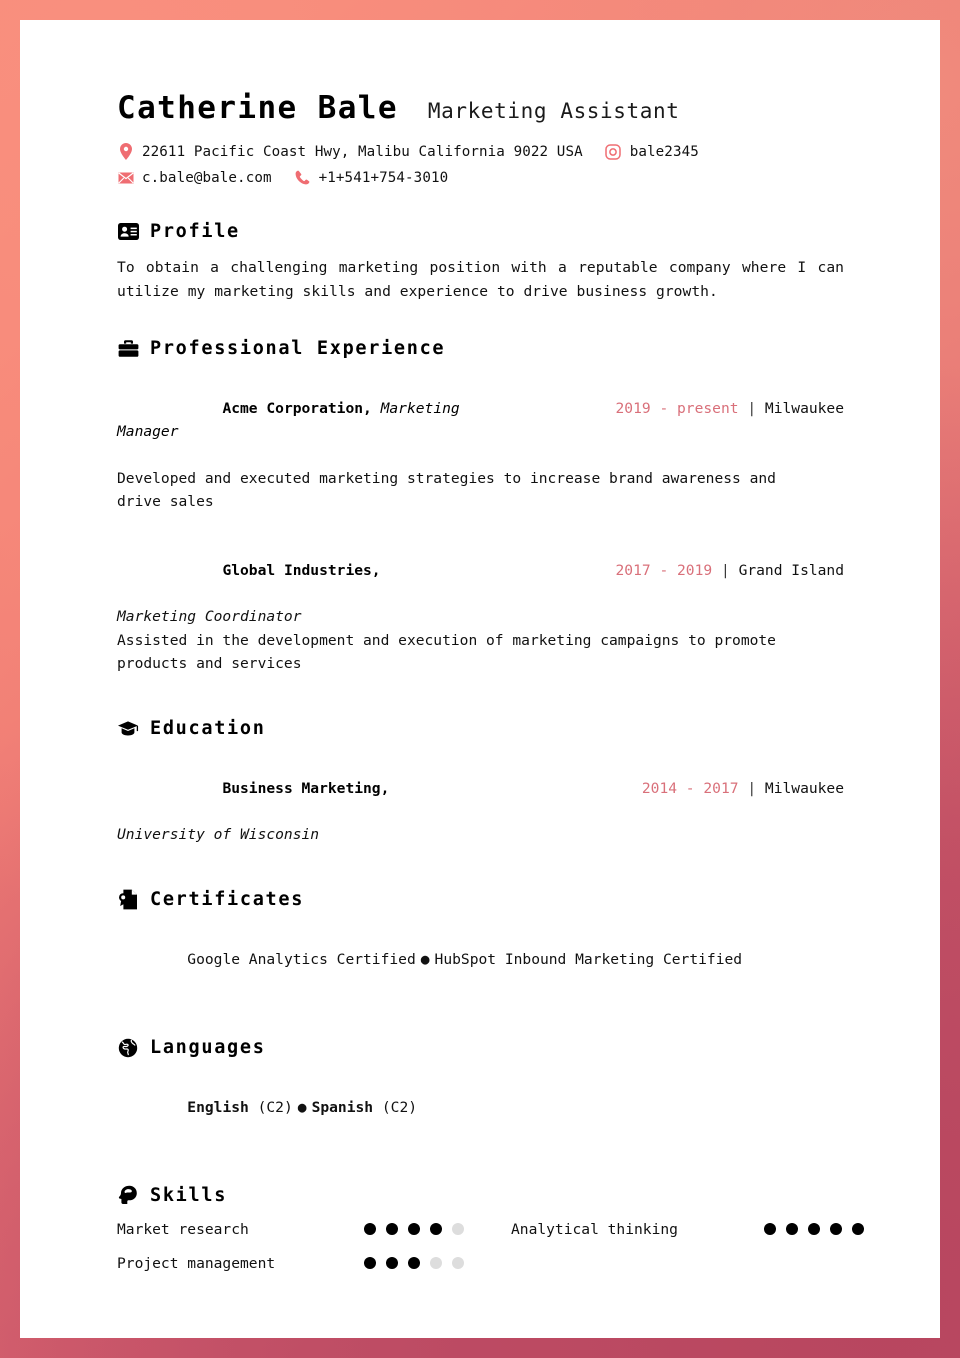  Describe the element at coordinates (613, 151) in the screenshot. I see `instagram-icon` at that location.